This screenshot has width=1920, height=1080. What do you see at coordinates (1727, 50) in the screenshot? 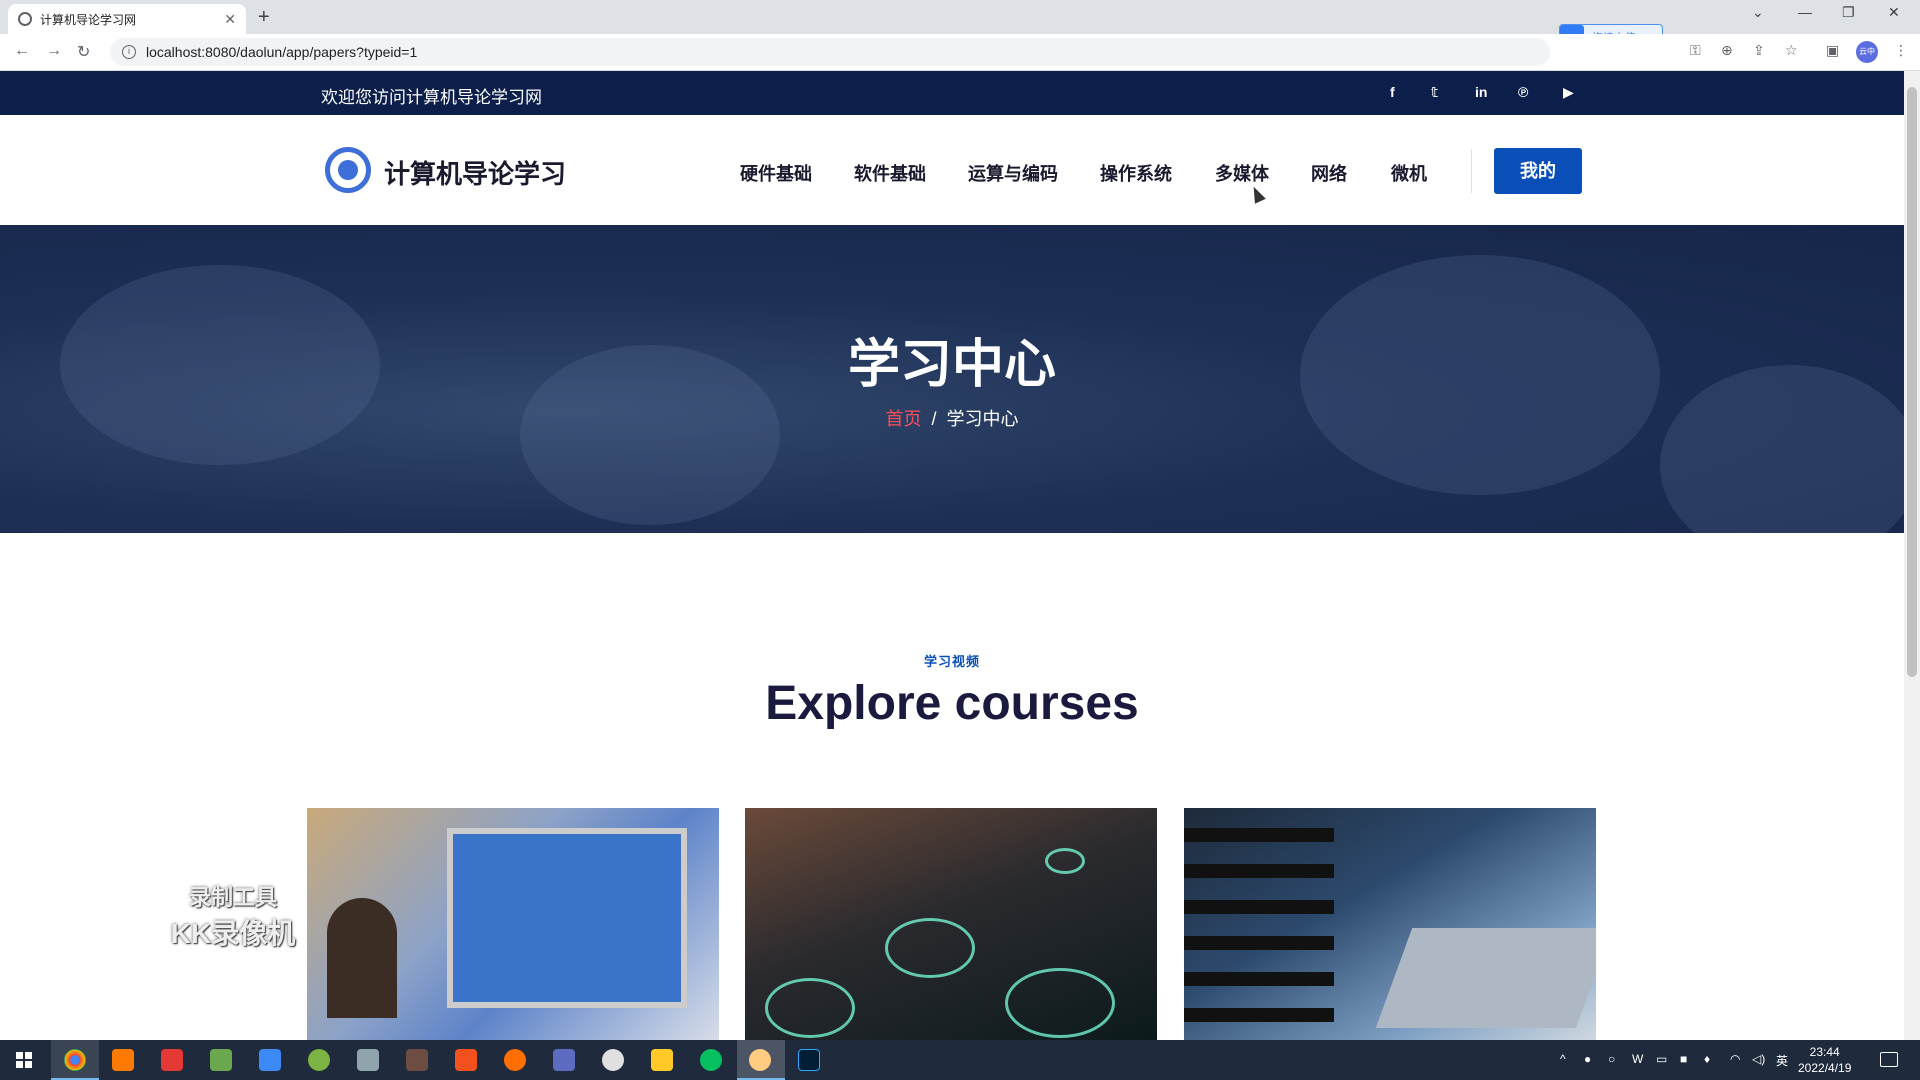
I see `zoom-icon: ⊕` at bounding box center [1727, 50].